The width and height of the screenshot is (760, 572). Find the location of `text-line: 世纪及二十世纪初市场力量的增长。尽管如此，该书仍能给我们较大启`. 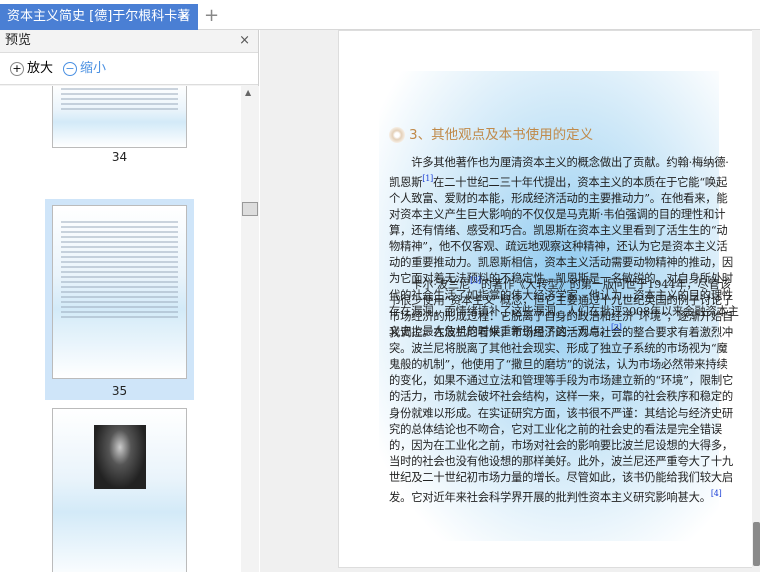

text-line: 世纪及二十世纪初市场力量的增长。尽管如此，该书仍能给我们较大启 is located at coordinates (561, 478).